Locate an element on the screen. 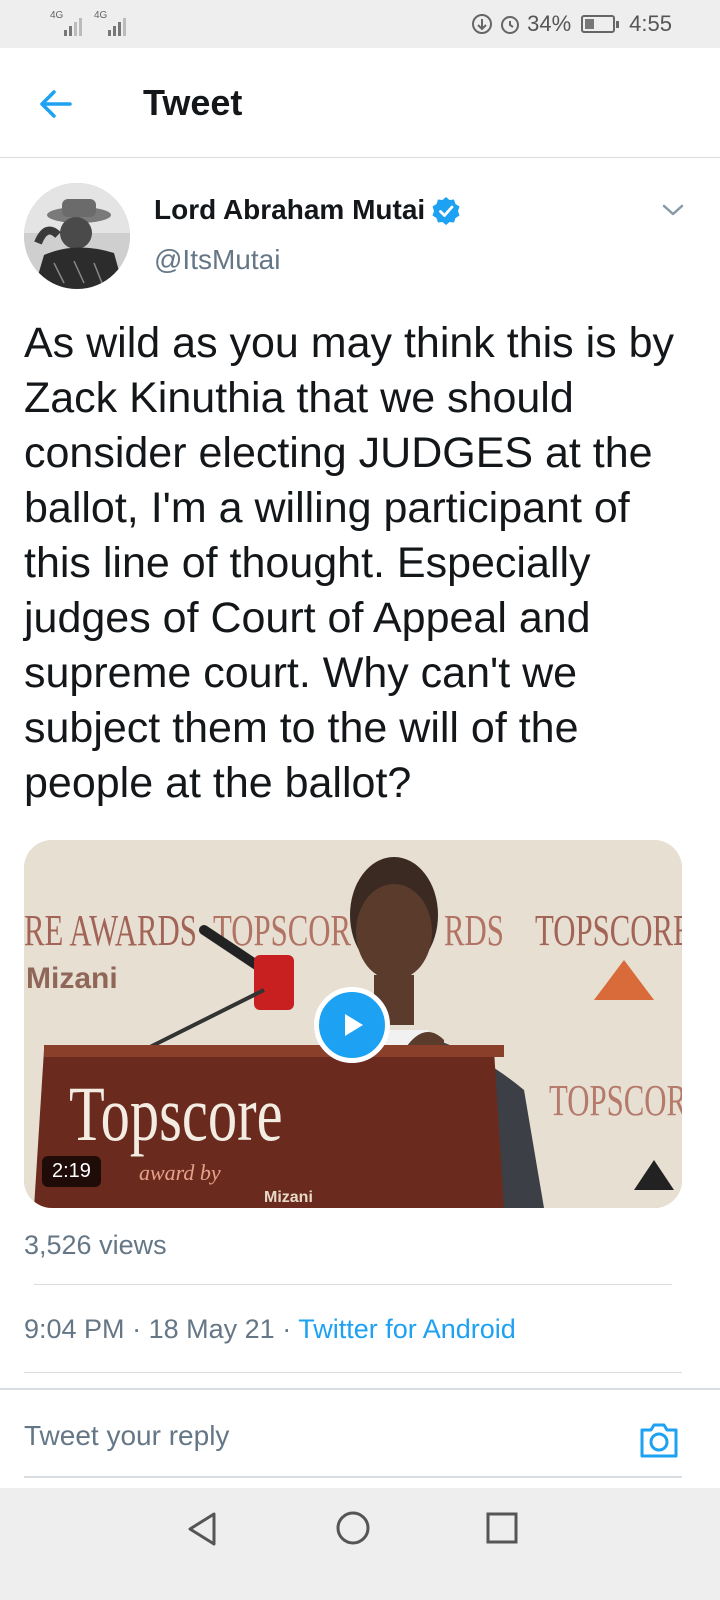 This screenshot has height=1600, width=720. system-nav-bar is located at coordinates (360, 1544).